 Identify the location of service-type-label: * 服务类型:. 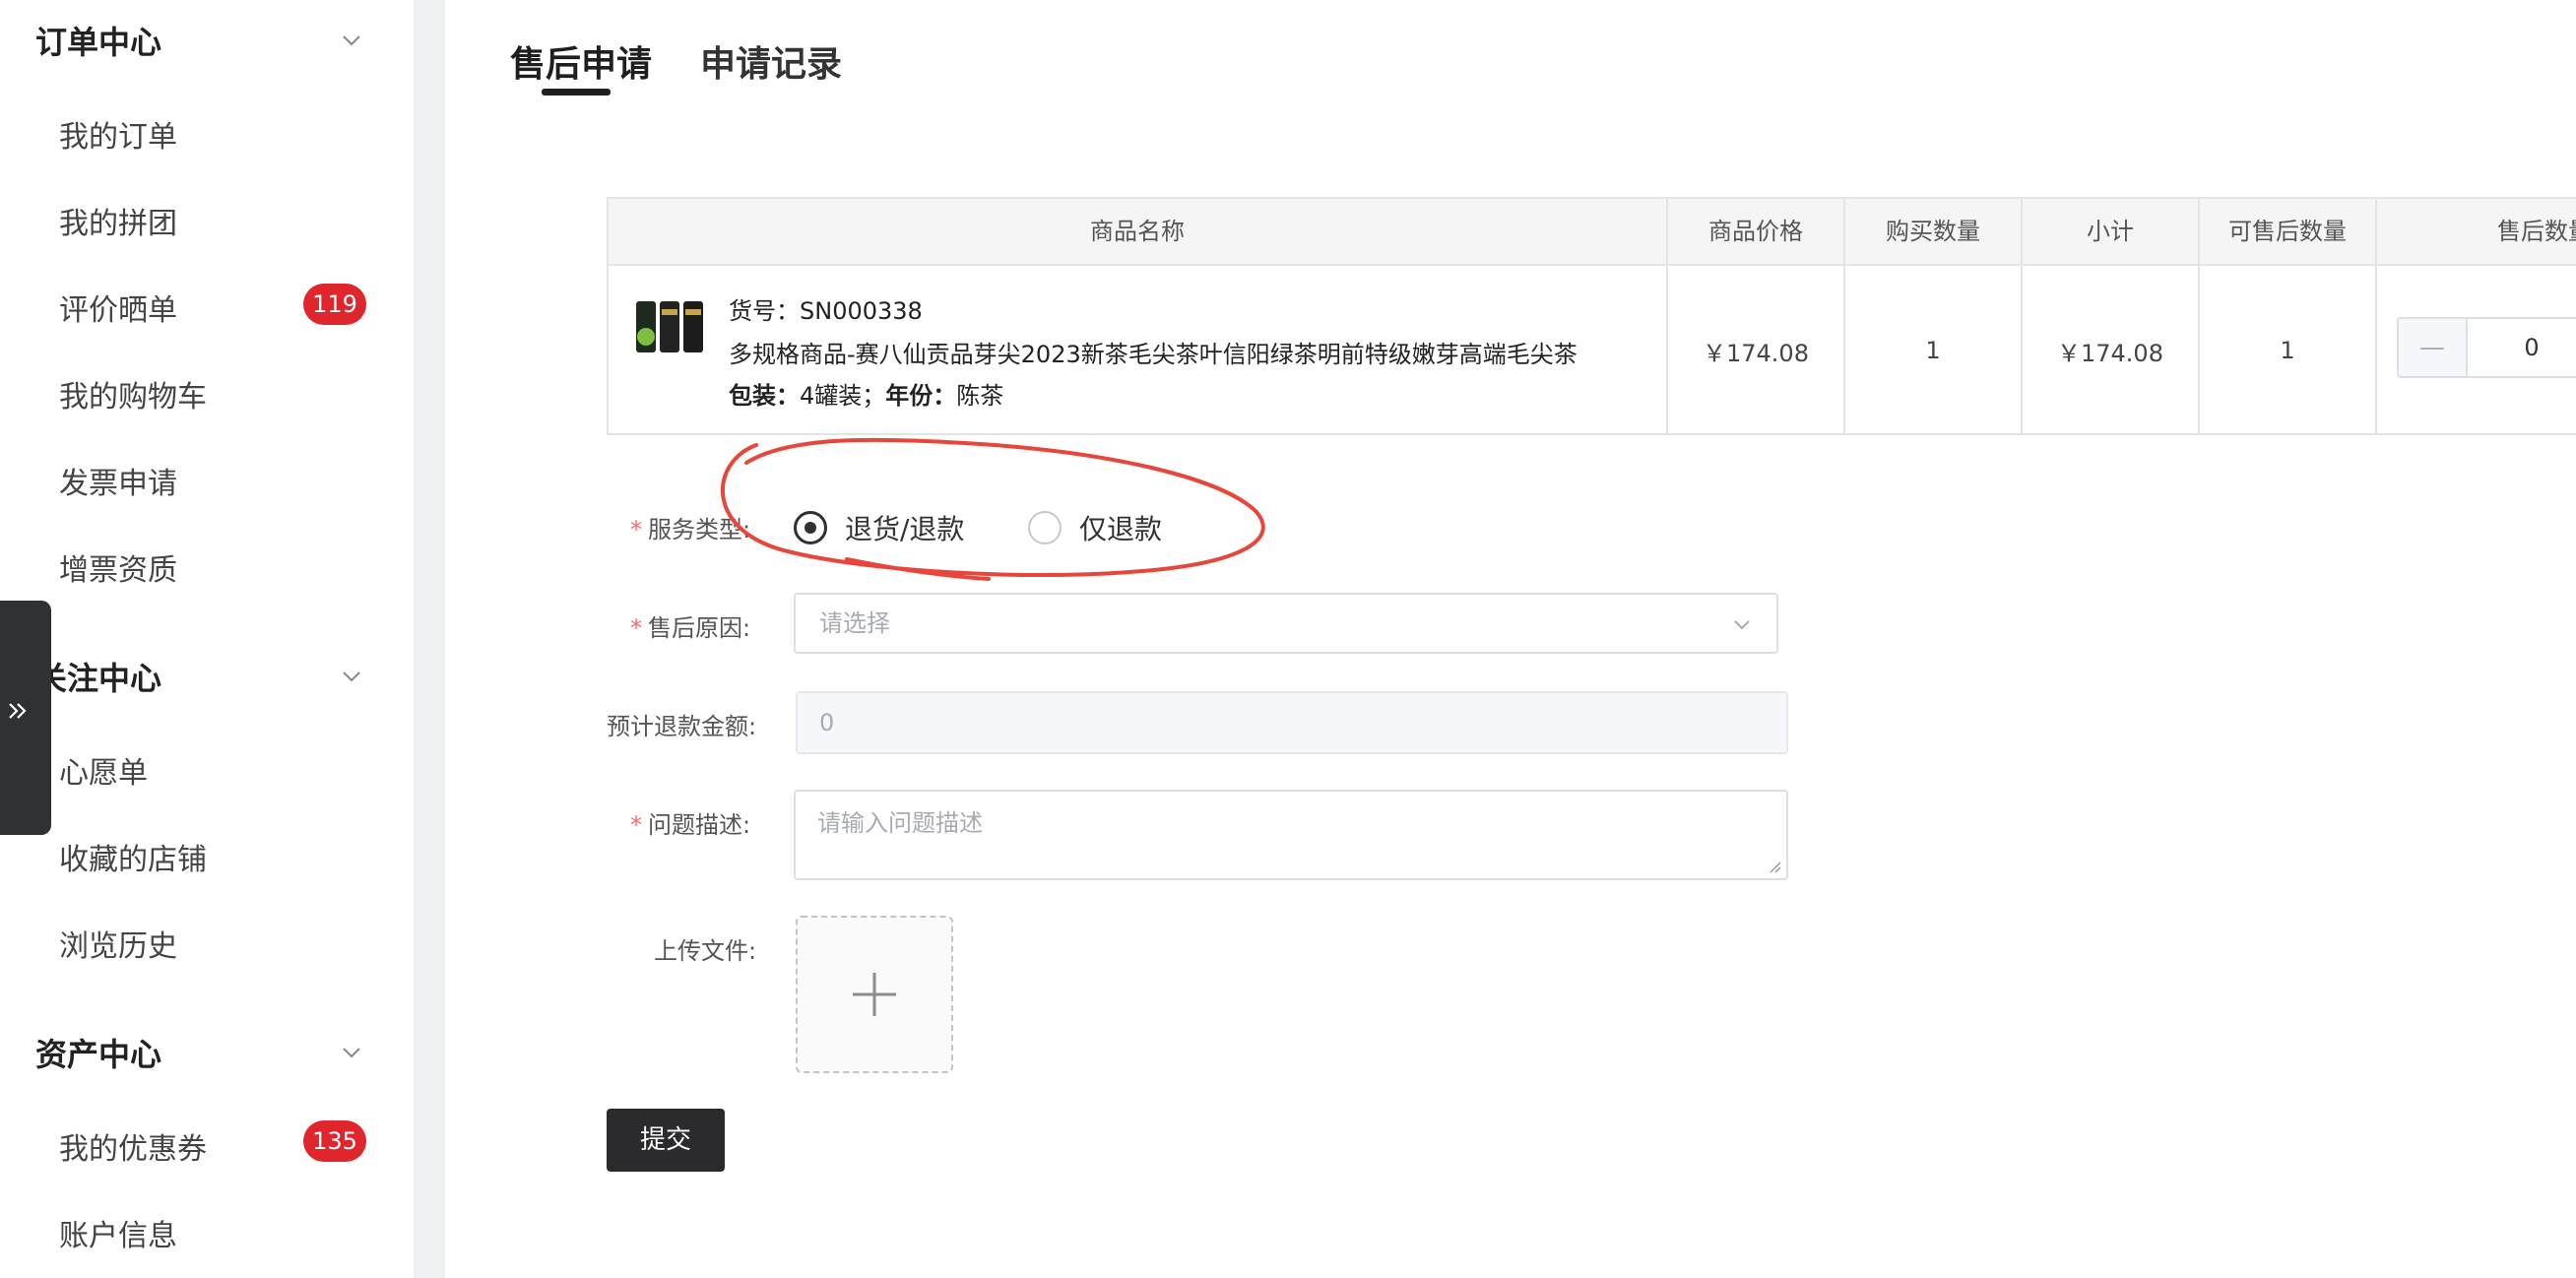
(690, 529).